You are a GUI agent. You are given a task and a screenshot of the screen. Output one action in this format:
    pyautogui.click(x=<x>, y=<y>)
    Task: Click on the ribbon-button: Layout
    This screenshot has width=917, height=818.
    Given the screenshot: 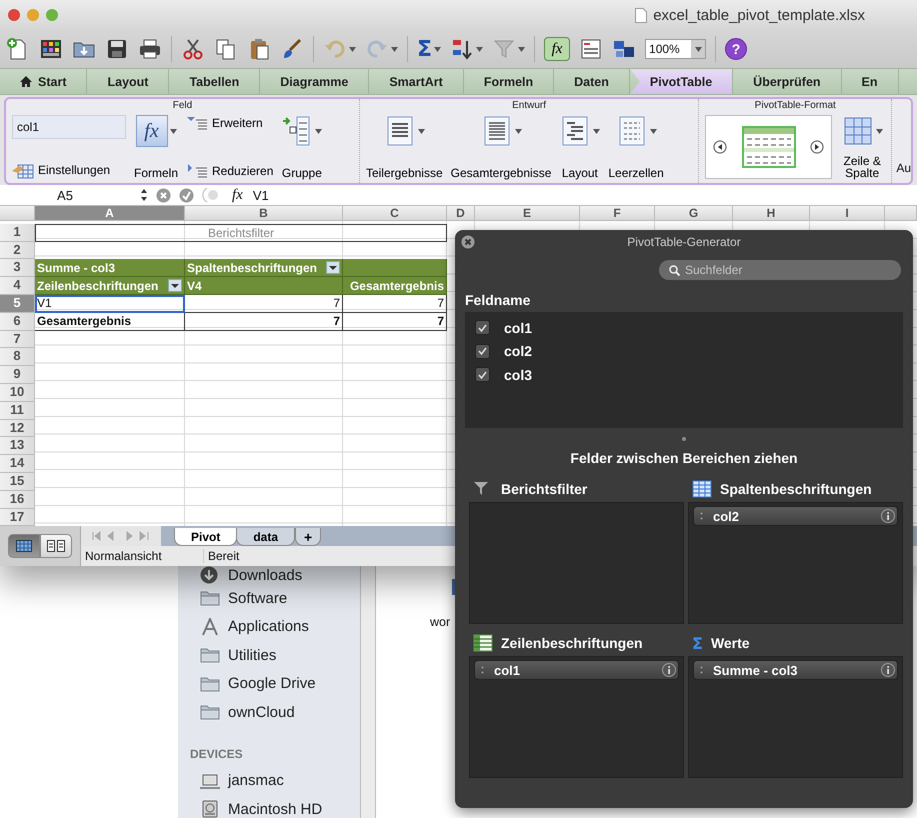 What is the action you would take?
    pyautogui.click(x=579, y=147)
    